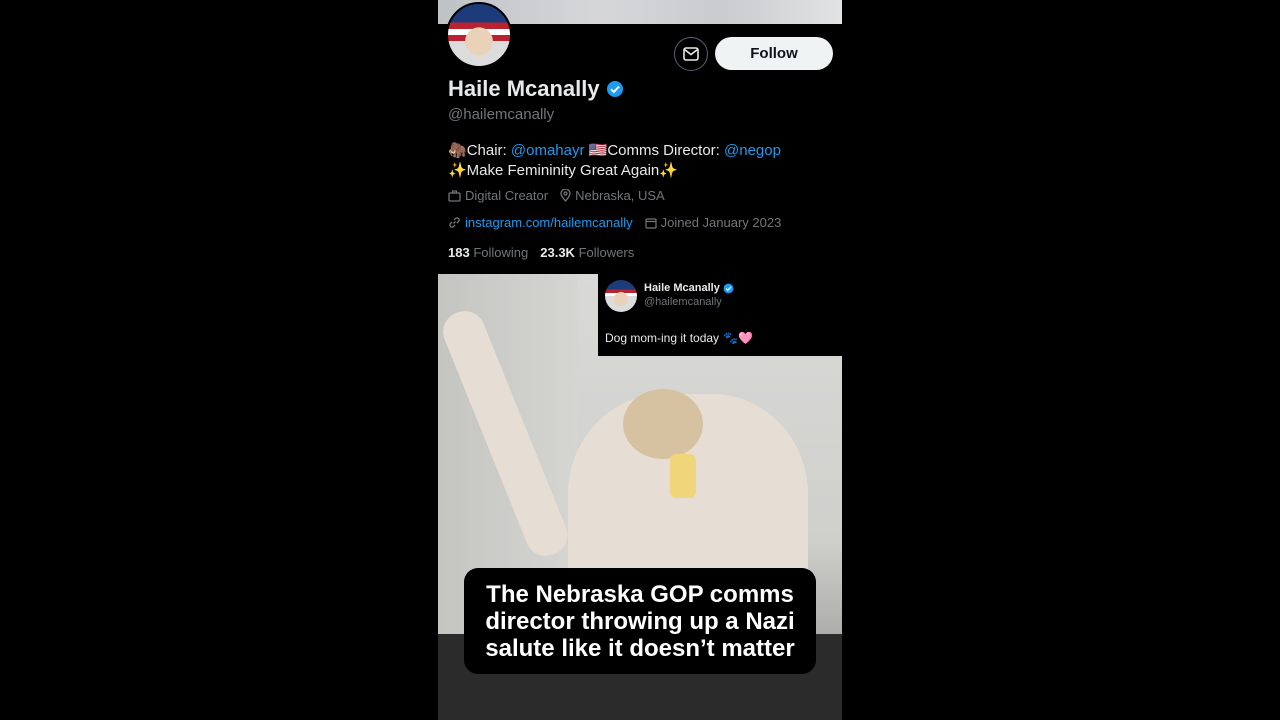 This screenshot has height=720, width=1280. Describe the element at coordinates (651, 223) in the screenshot. I see `calendar-icon` at that location.